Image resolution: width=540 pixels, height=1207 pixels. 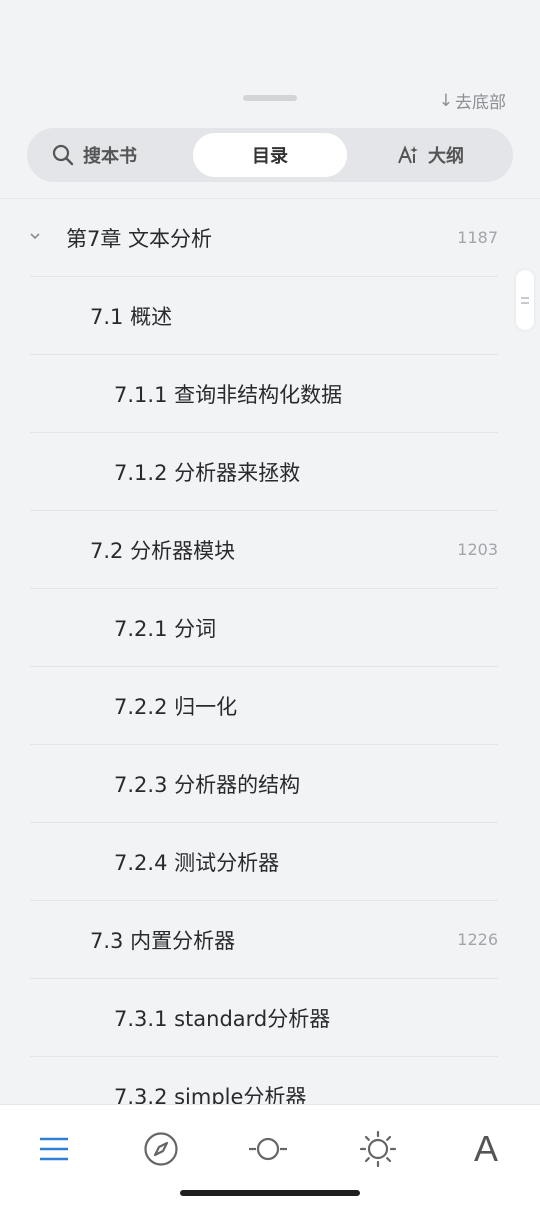 What do you see at coordinates (222, 1018) in the screenshot?
I see `toc-item-title: 7.3.1 standard分析器` at bounding box center [222, 1018].